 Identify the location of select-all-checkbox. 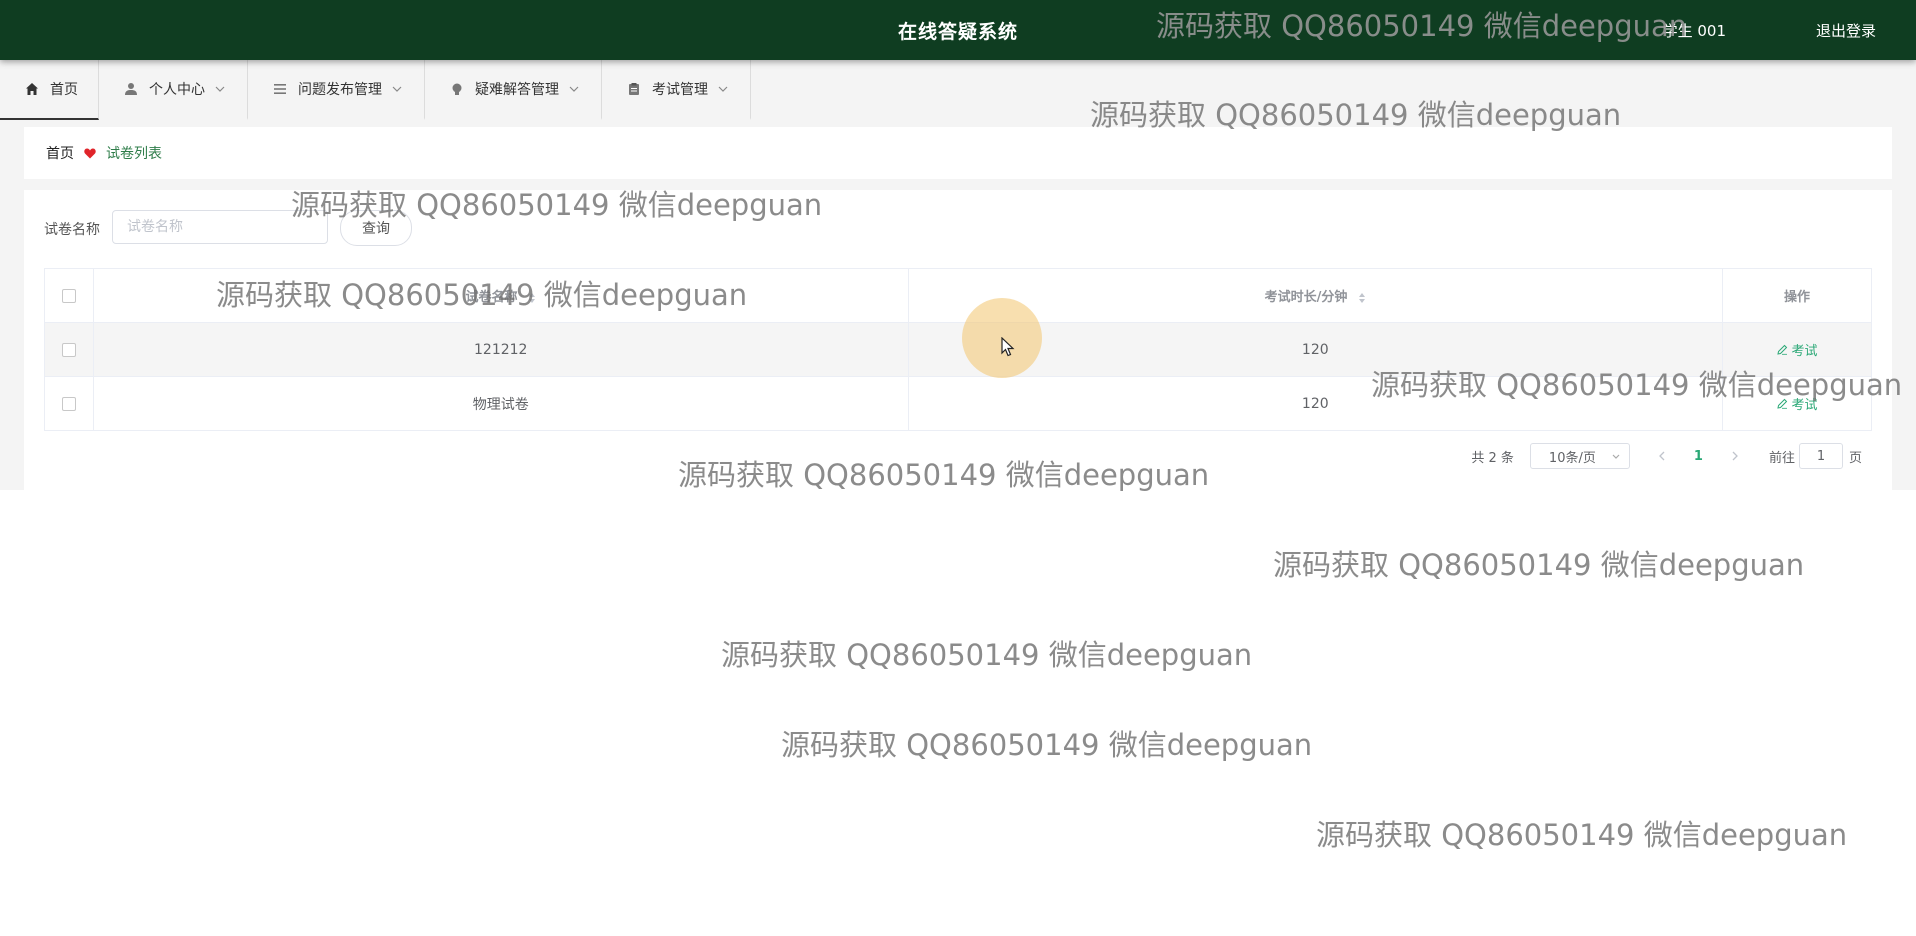
(68, 295).